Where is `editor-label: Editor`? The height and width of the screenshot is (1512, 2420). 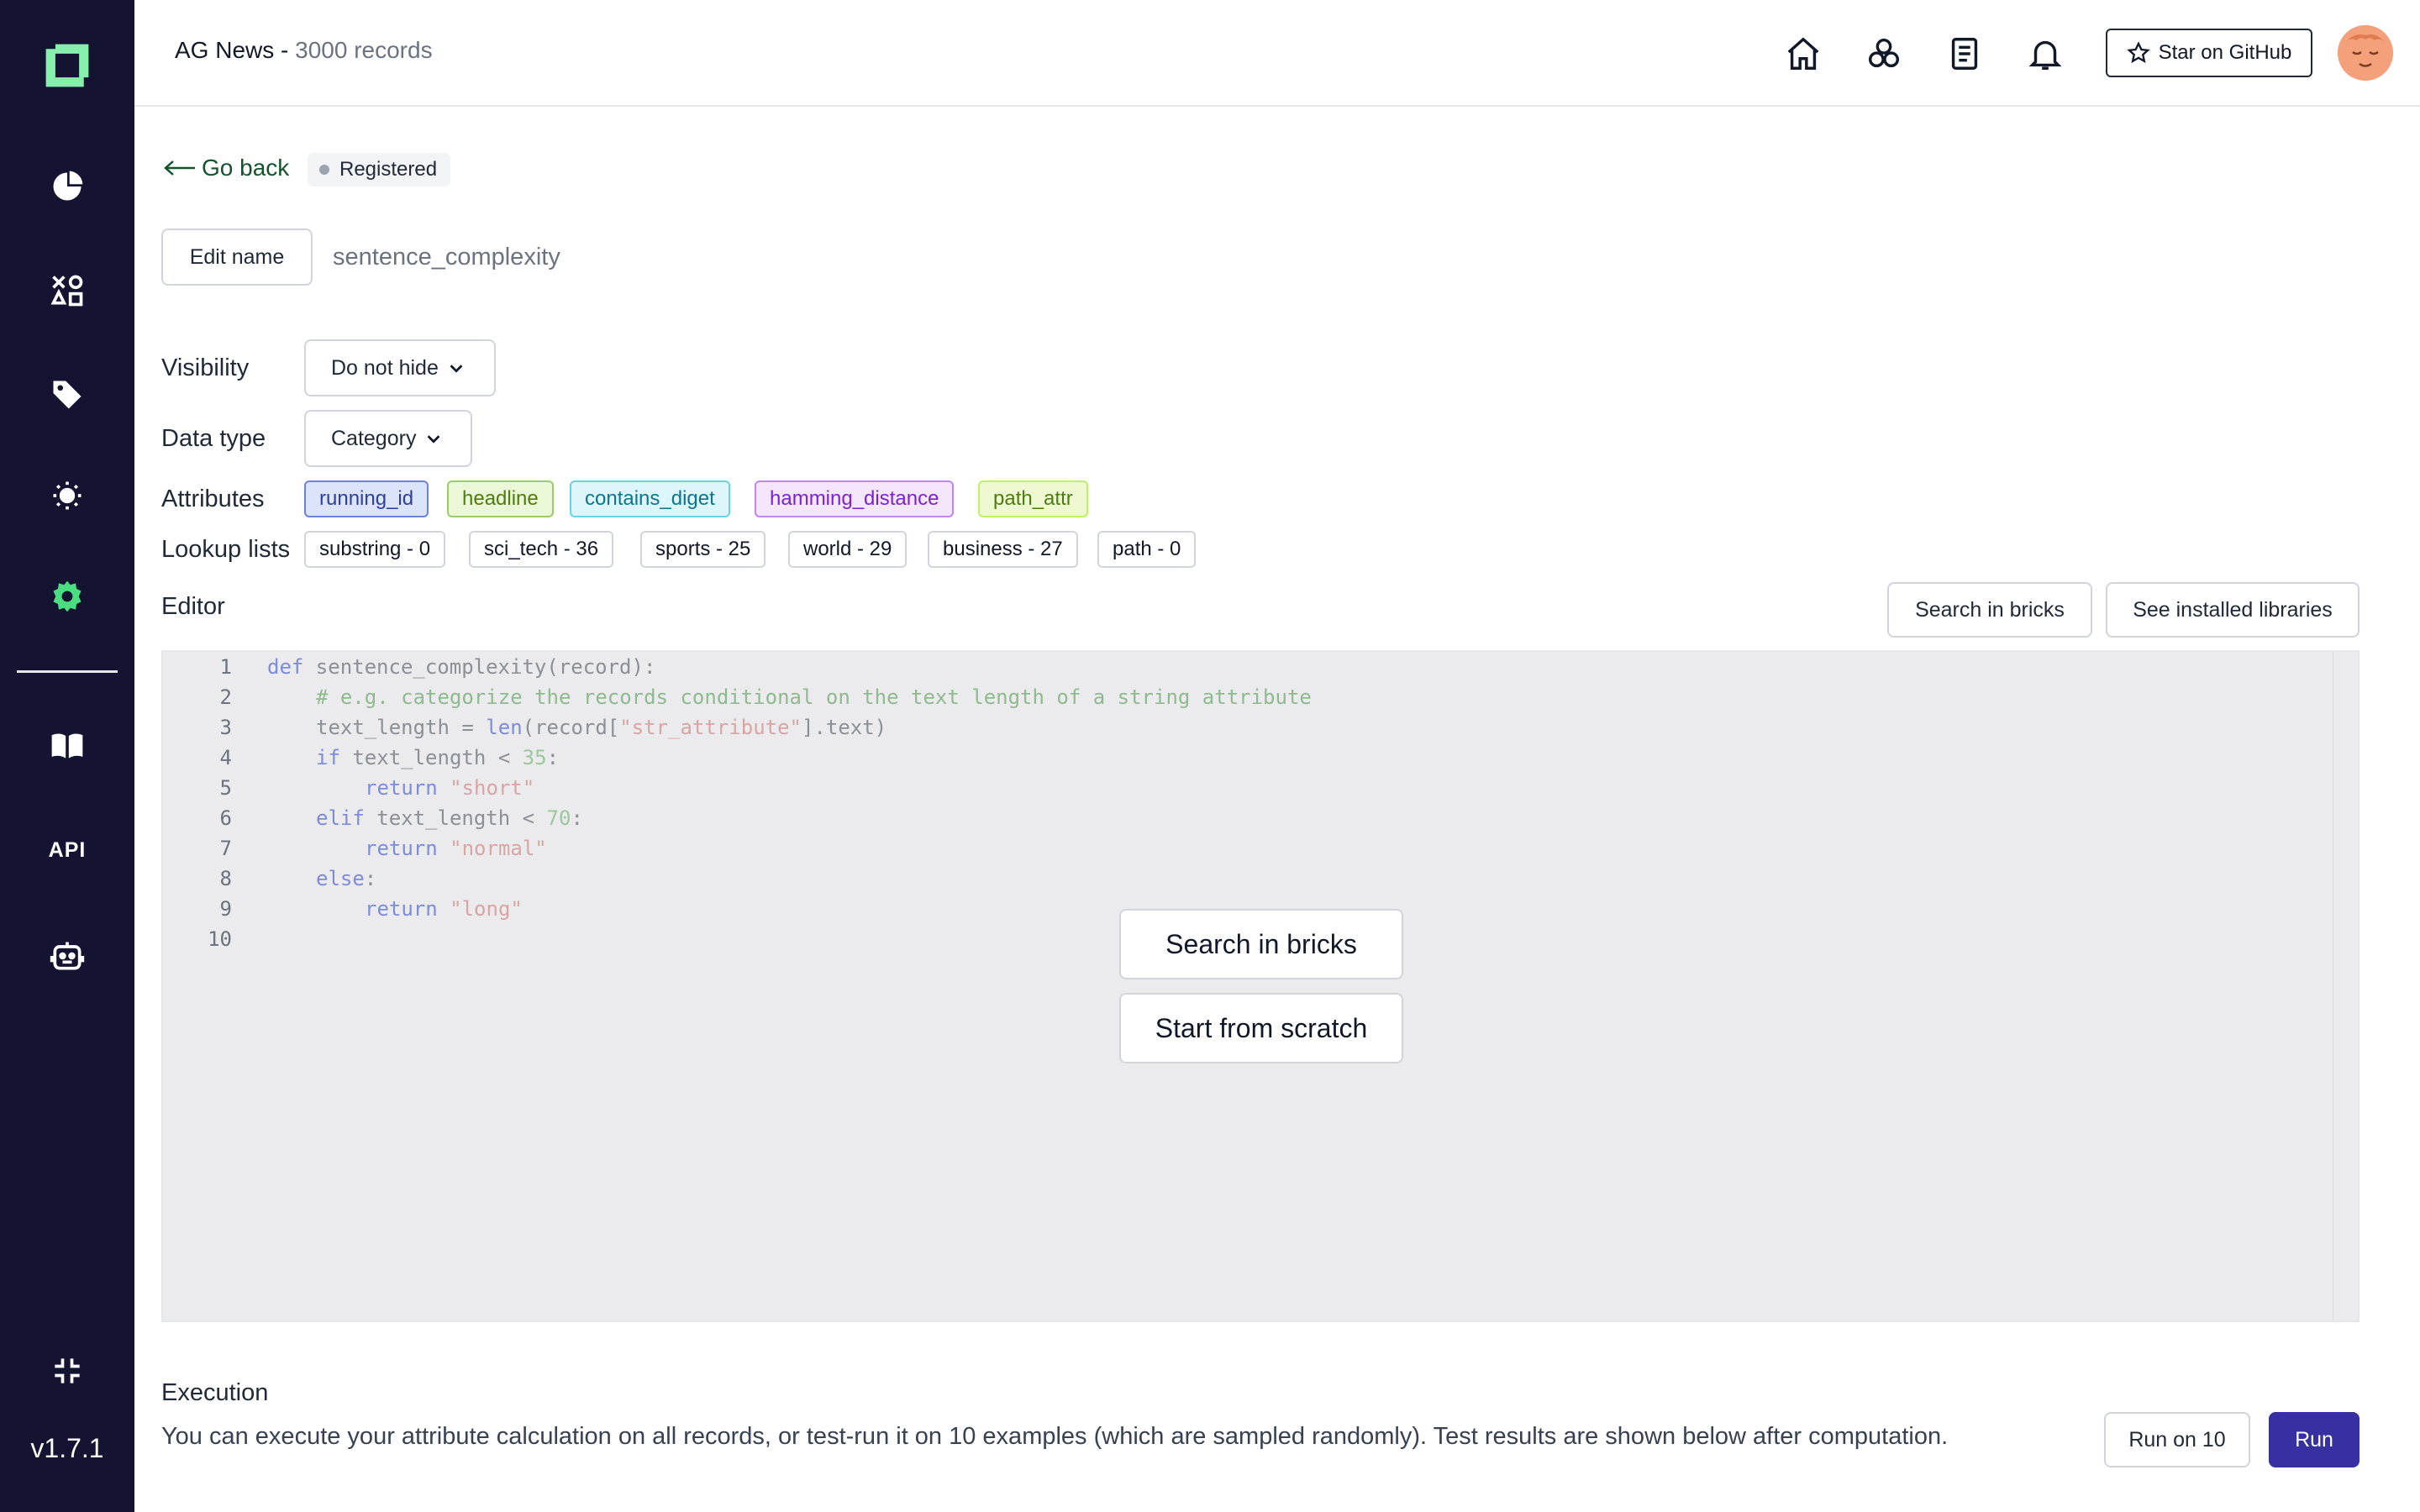
editor-label: Editor is located at coordinates (193, 606).